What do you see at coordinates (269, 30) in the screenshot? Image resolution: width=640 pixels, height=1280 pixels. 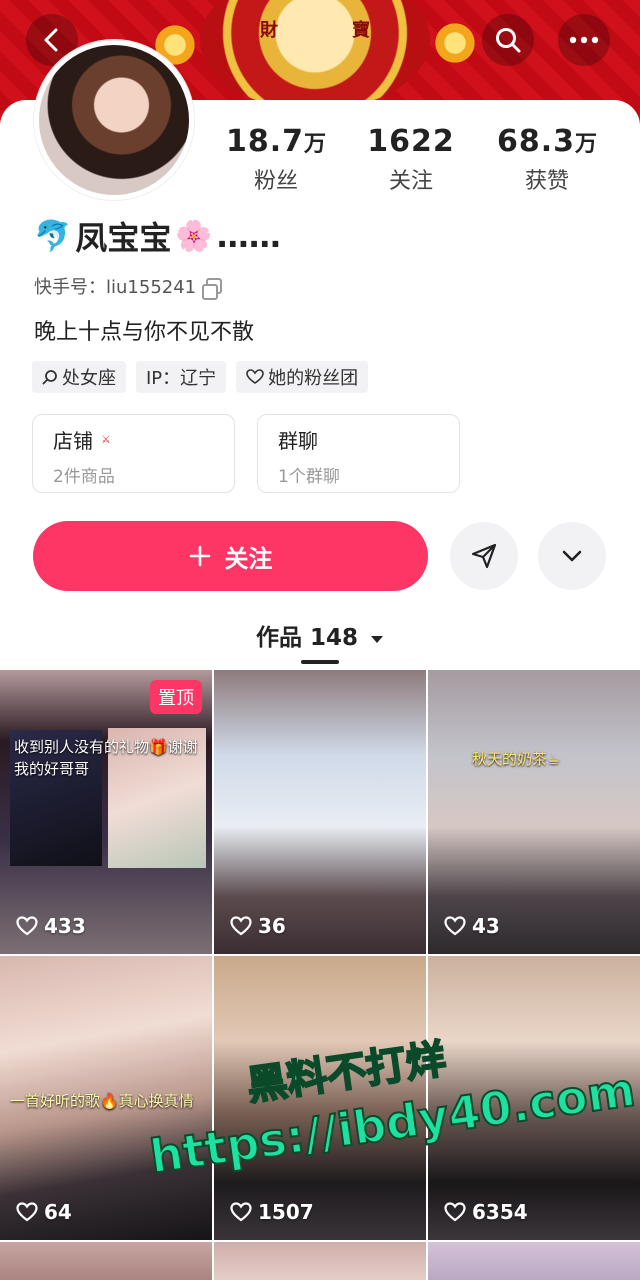 I see `banner-char-left: 財` at bounding box center [269, 30].